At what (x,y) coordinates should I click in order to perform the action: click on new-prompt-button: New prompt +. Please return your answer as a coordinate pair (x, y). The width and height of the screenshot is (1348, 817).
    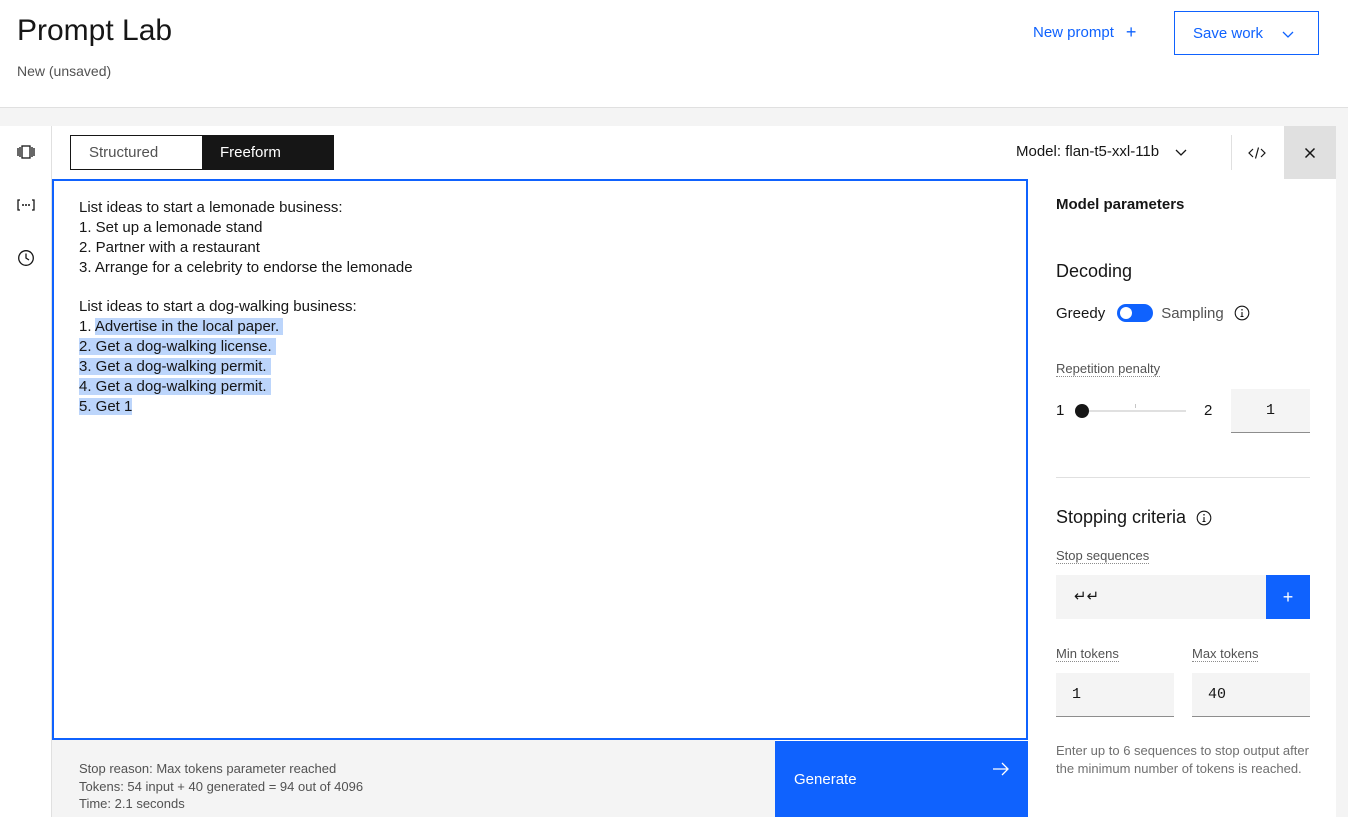
    Looking at the image, I should click on (1084, 32).